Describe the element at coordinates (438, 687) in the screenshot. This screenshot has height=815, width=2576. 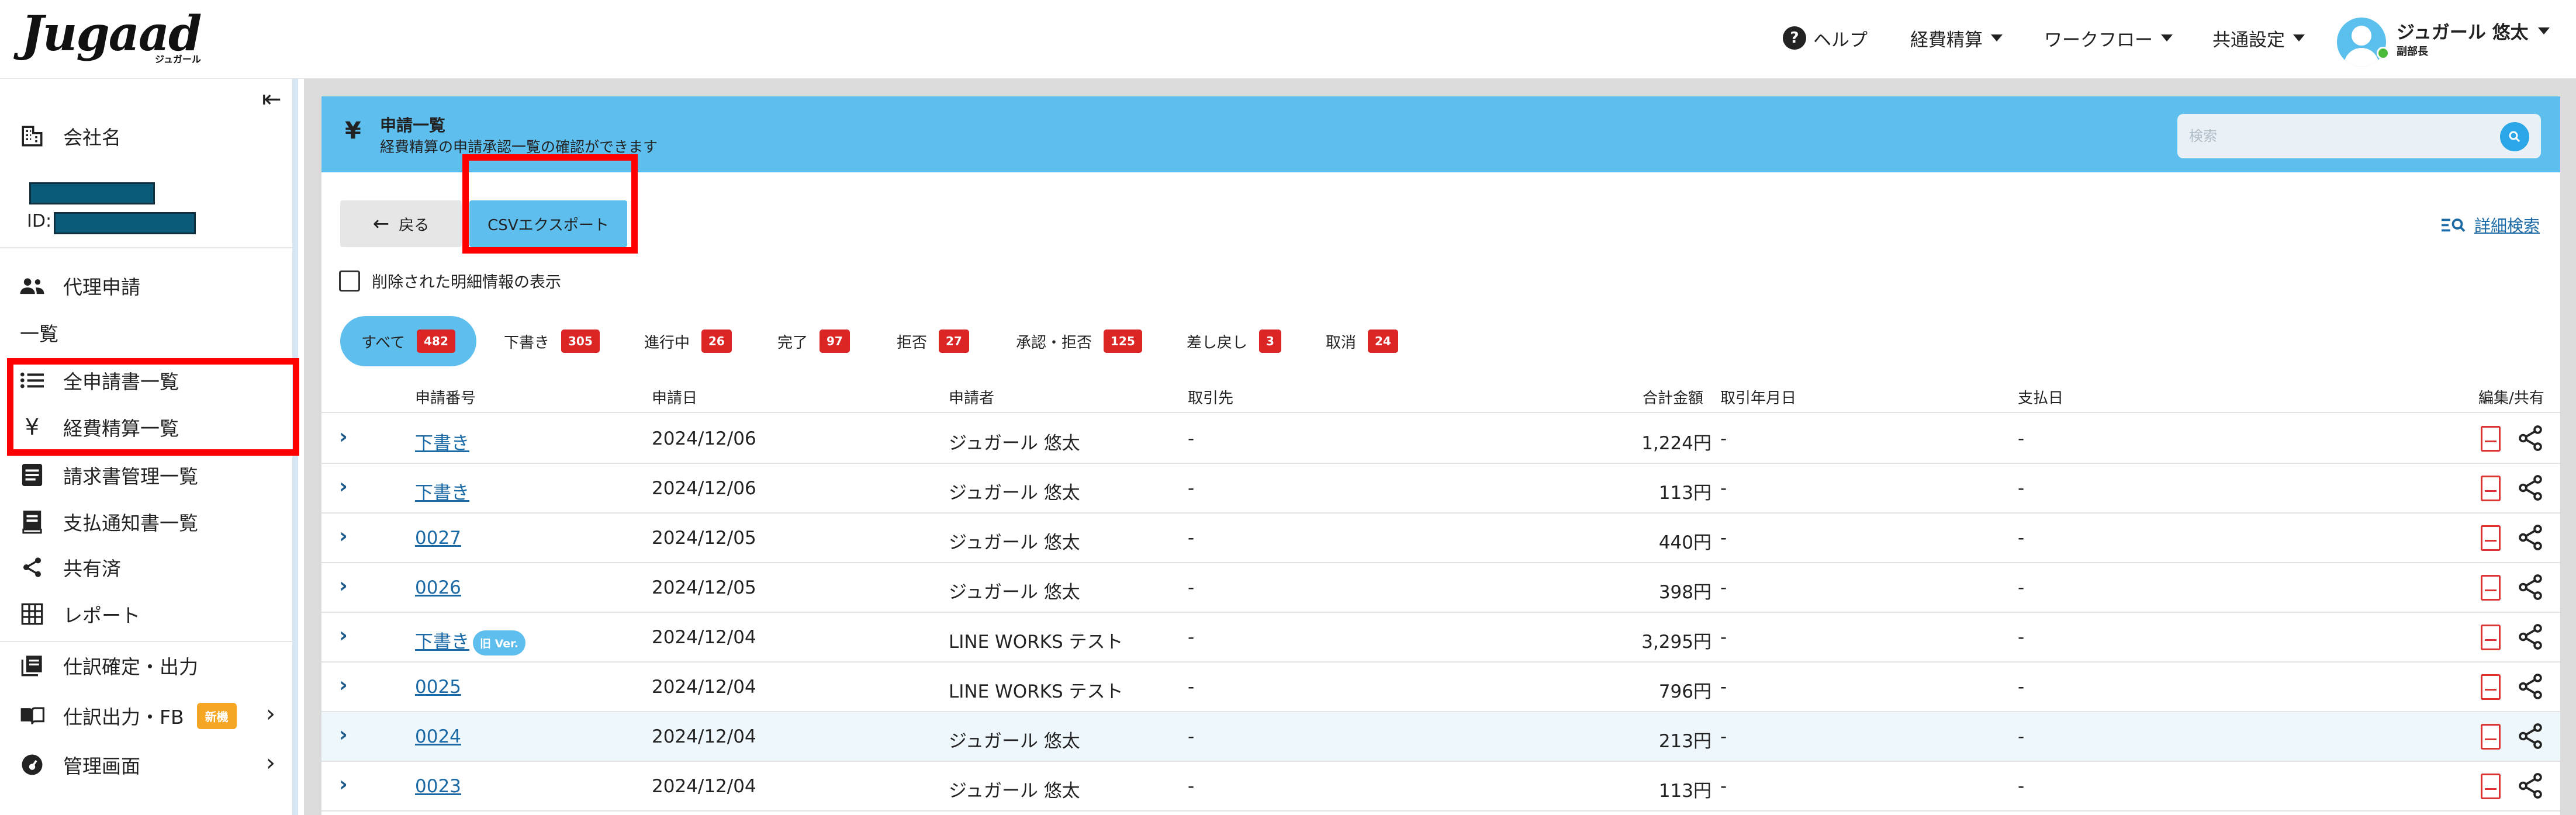
I see `application-number-link: 0025` at that location.